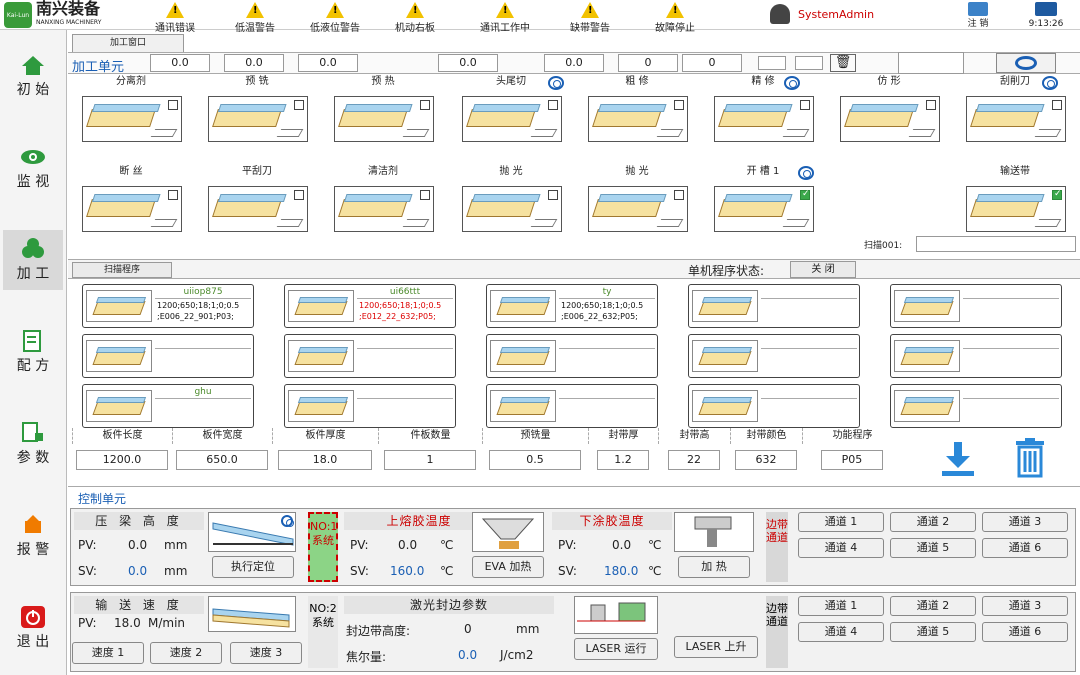 Image resolution: width=1080 pixels, height=675 pixels. I want to click on heat-button: 加 热, so click(714, 567).